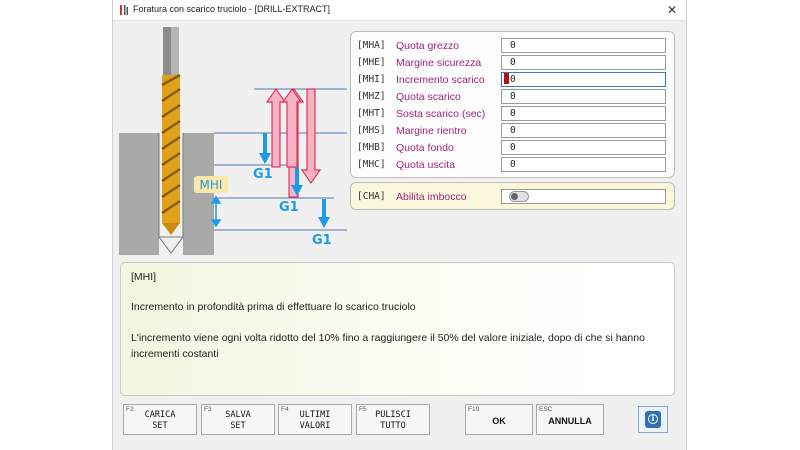  What do you see at coordinates (431, 197) in the screenshot?
I see `cha-label: Abilita imbocco` at bounding box center [431, 197].